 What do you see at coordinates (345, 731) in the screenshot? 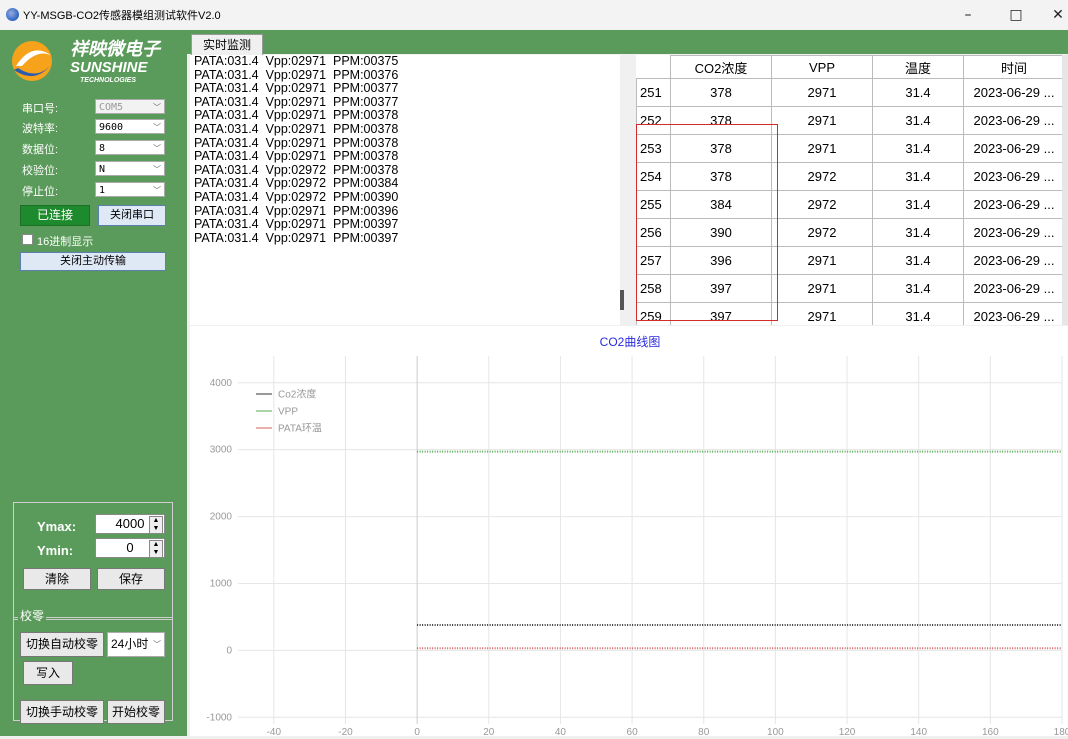
I see `x-tick-label: -20` at bounding box center [345, 731].